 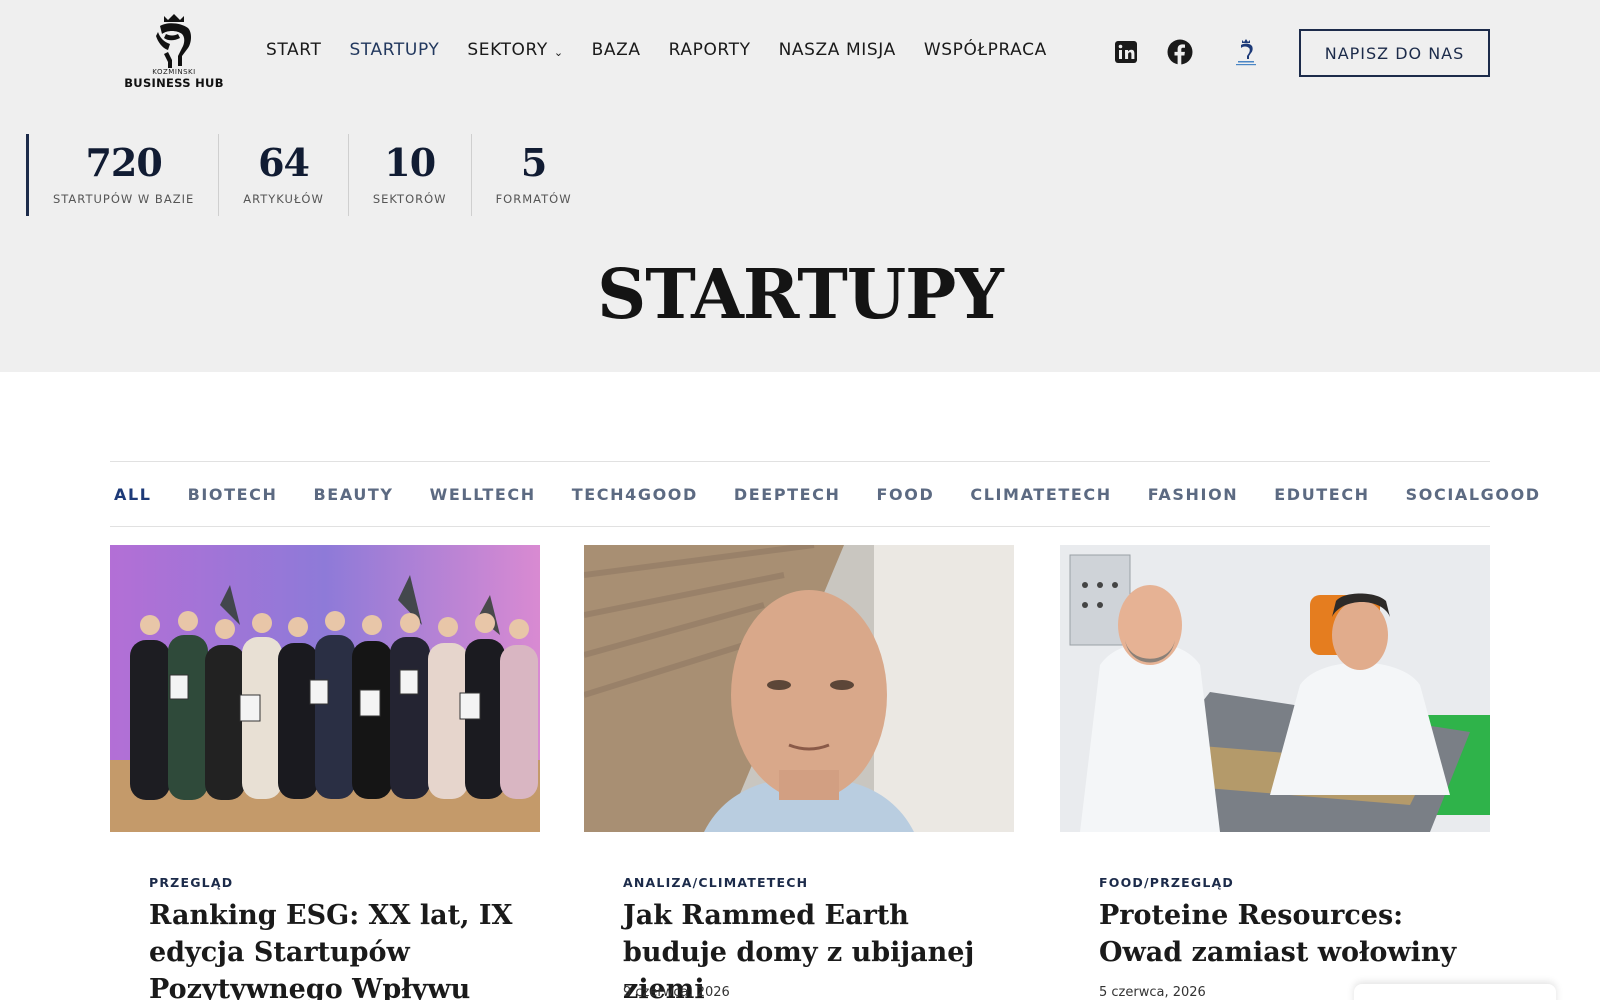 What do you see at coordinates (325, 688) in the screenshot?
I see `article-image-award-group` at bounding box center [325, 688].